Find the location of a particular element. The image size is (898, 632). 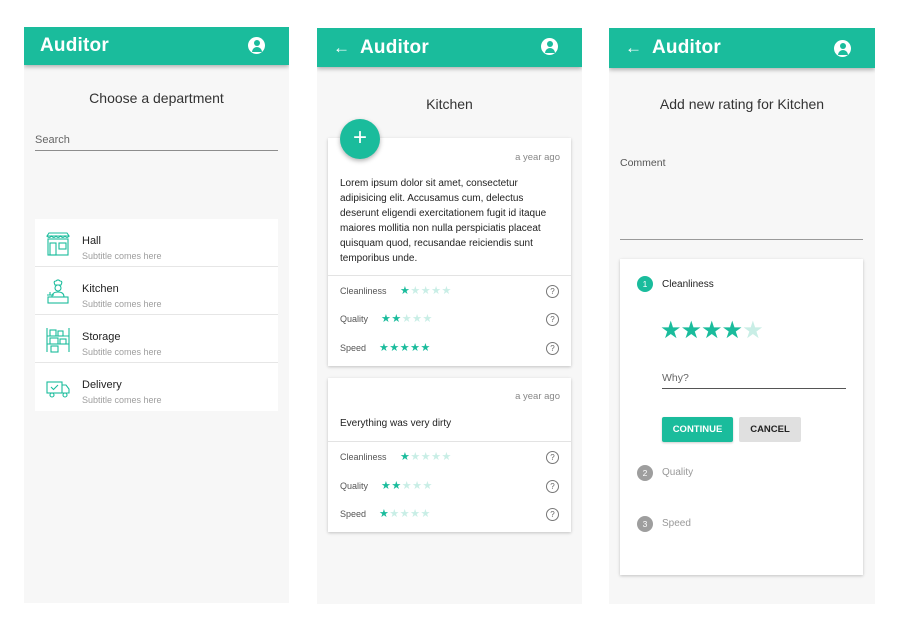

delivery-truck-icon is located at coordinates (58, 389).